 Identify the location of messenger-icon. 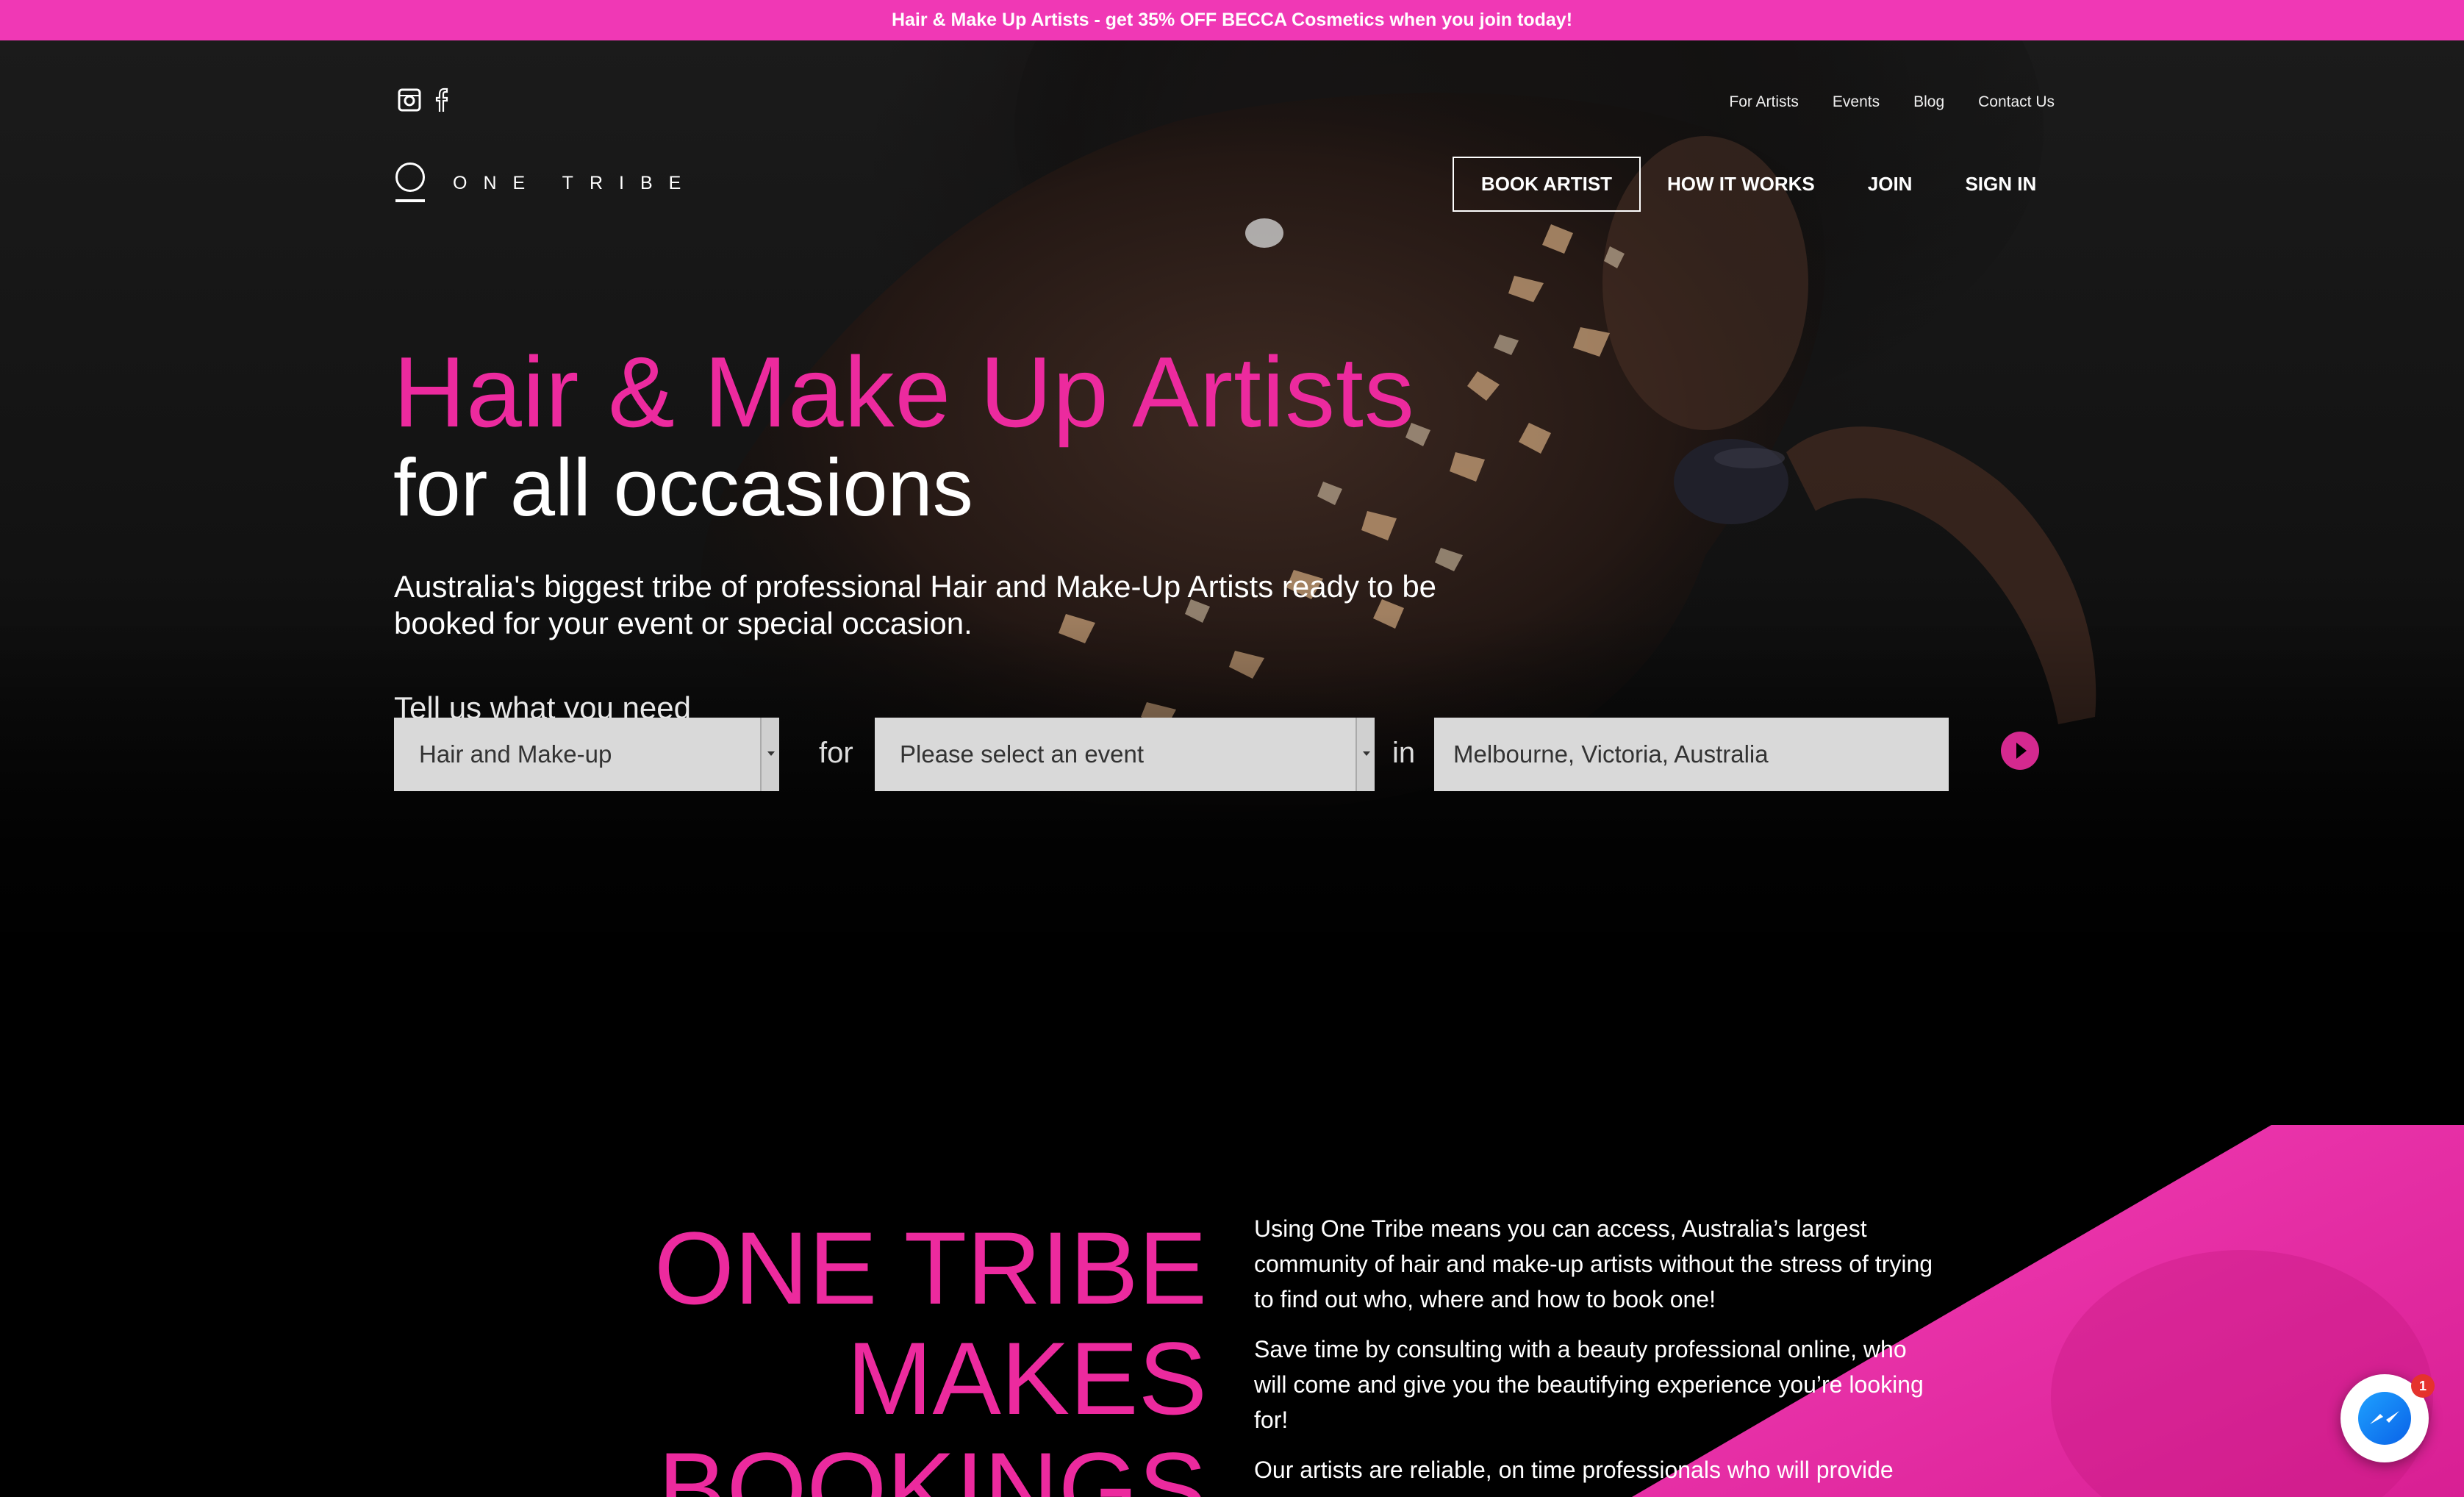
(2385, 1418).